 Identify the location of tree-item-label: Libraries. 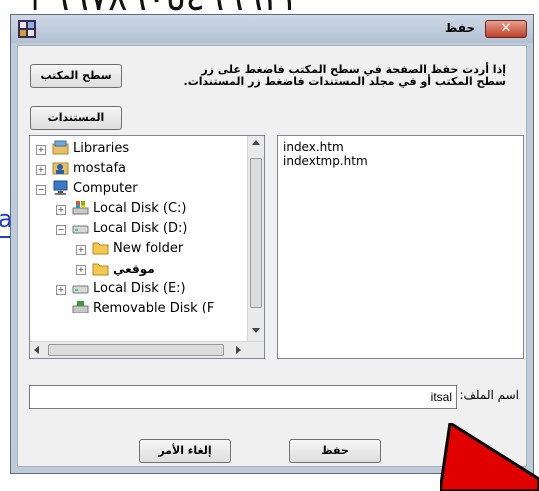
(101, 148).